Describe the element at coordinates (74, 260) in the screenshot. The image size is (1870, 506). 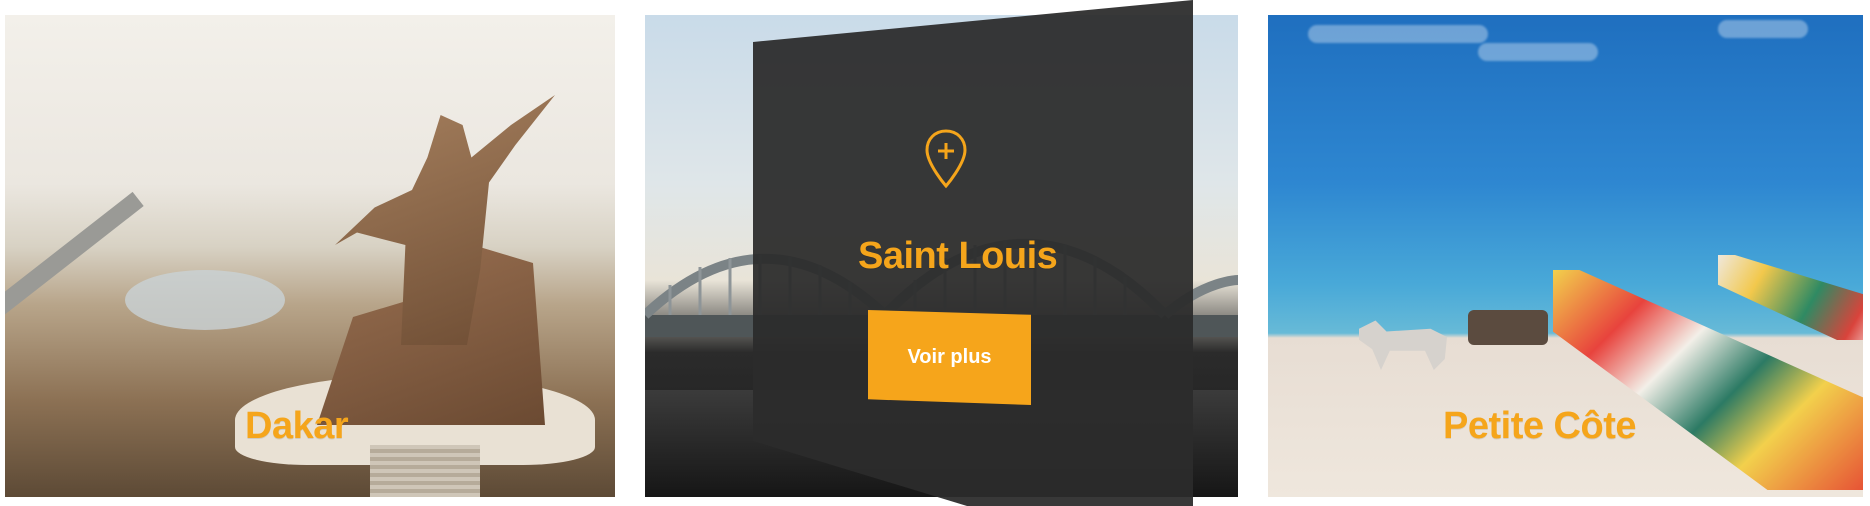
I see `dakar-road-shape` at that location.